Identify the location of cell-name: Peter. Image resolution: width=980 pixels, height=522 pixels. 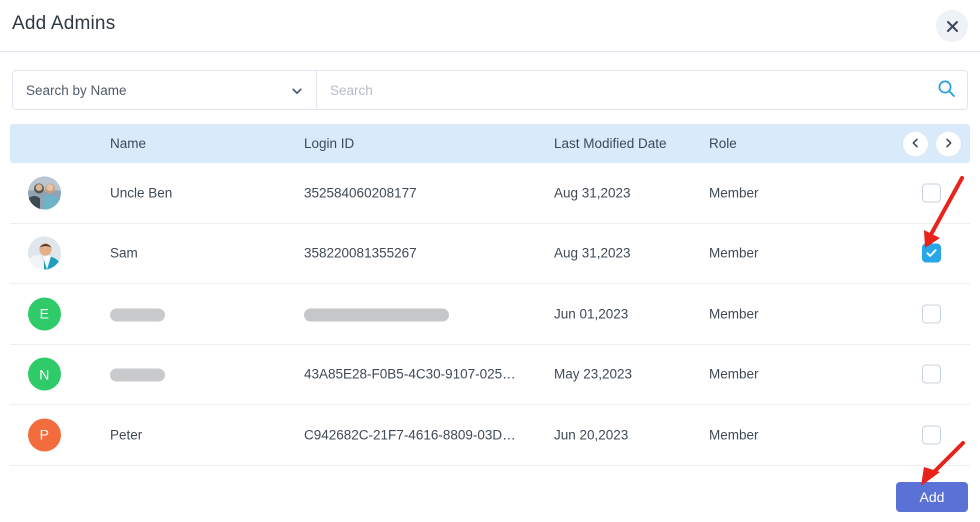
(126, 435).